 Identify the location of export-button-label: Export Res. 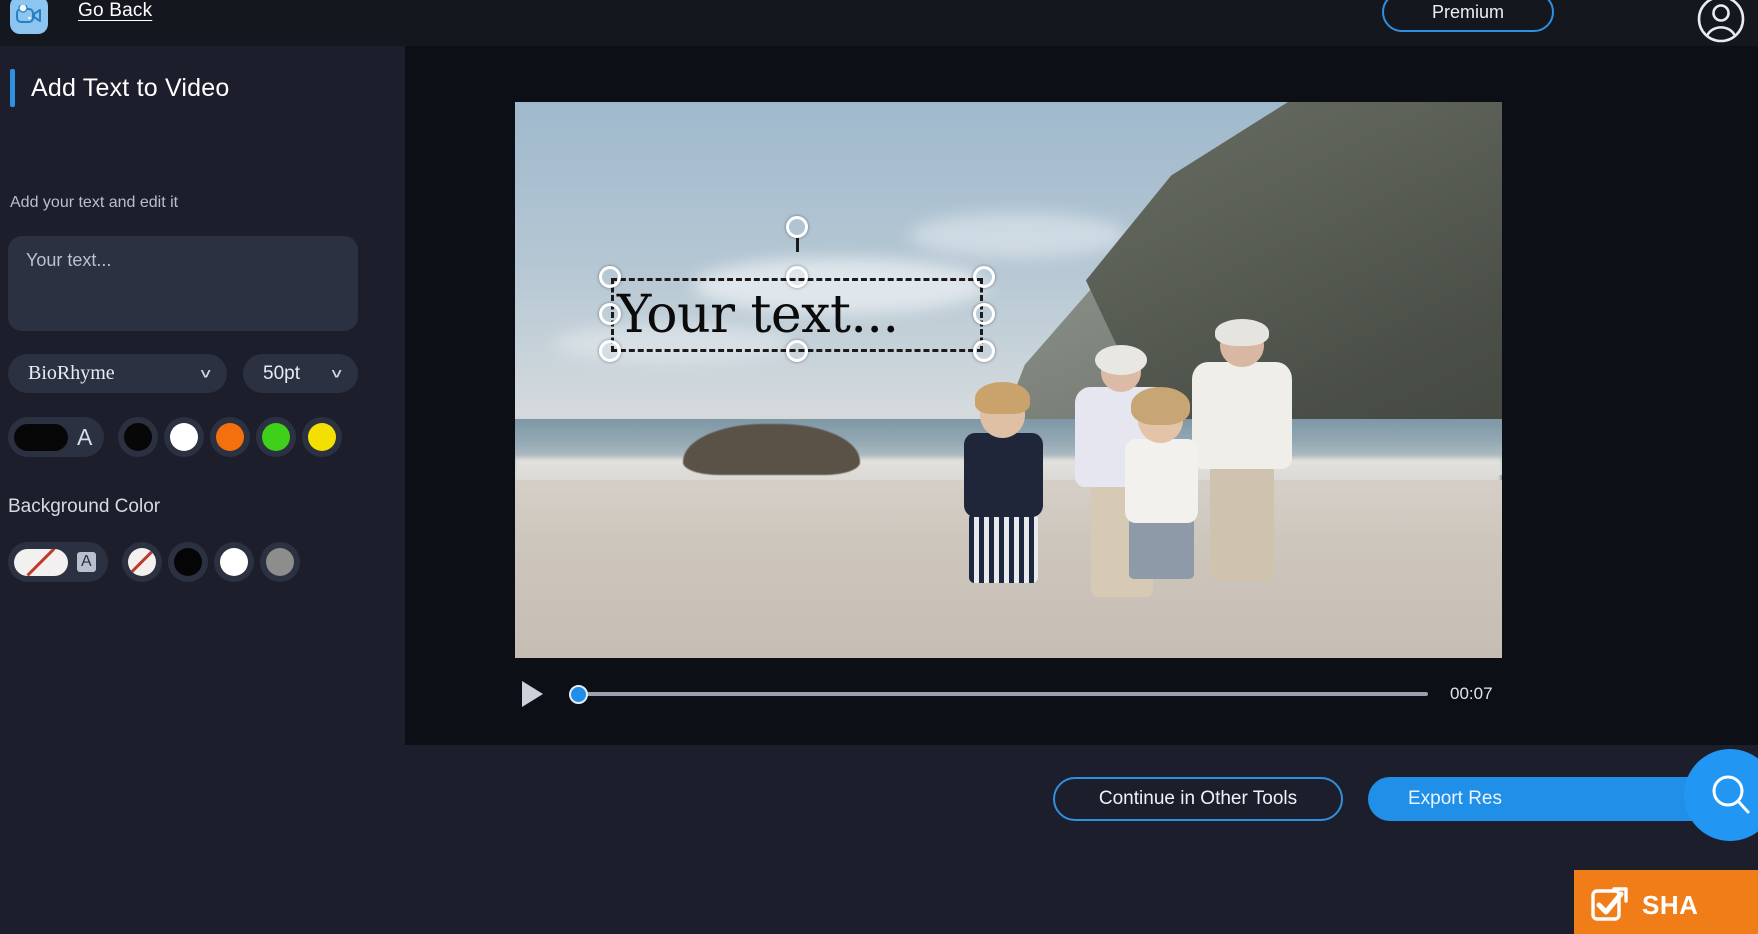
(1455, 798).